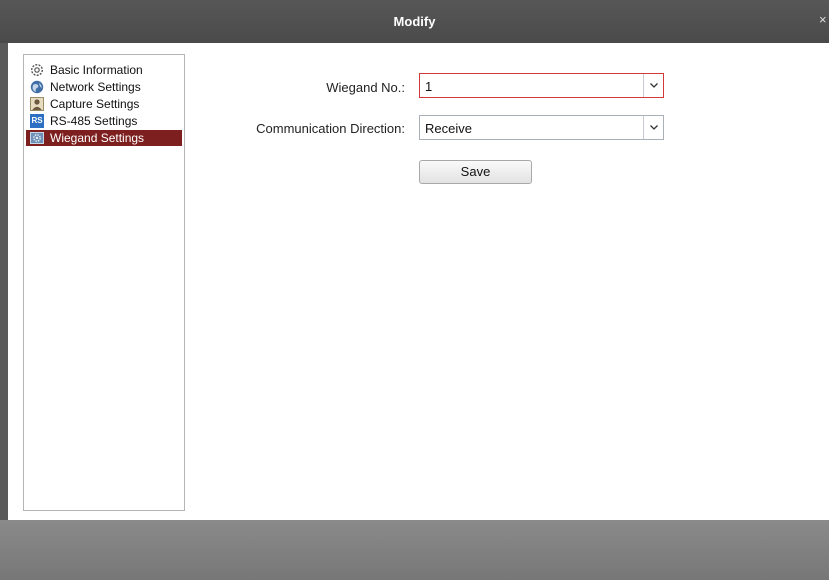 This screenshot has height=580, width=829. I want to click on wiegand-no-value: 1, so click(429, 86).